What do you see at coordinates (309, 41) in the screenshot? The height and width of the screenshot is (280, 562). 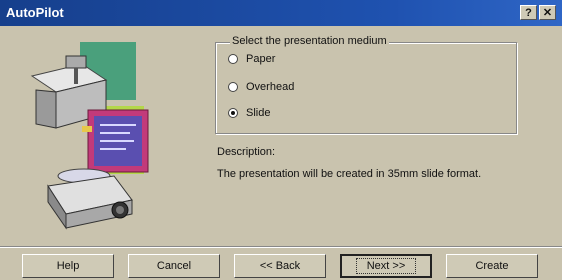 I see `group-title: Select the presentation medium` at bounding box center [309, 41].